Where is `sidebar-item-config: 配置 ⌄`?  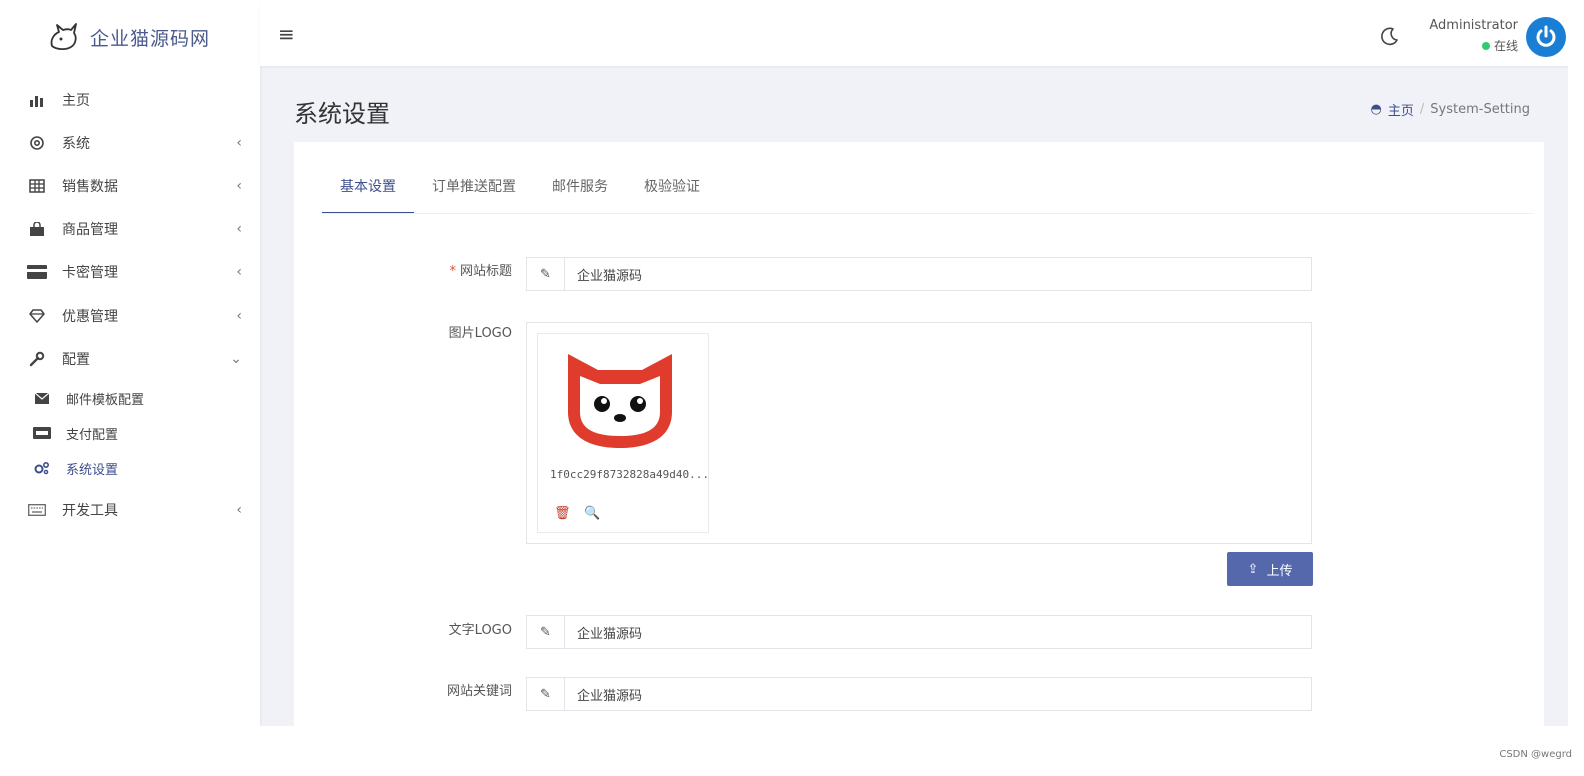 sidebar-item-config: 配置 ⌄ is located at coordinates (132, 359).